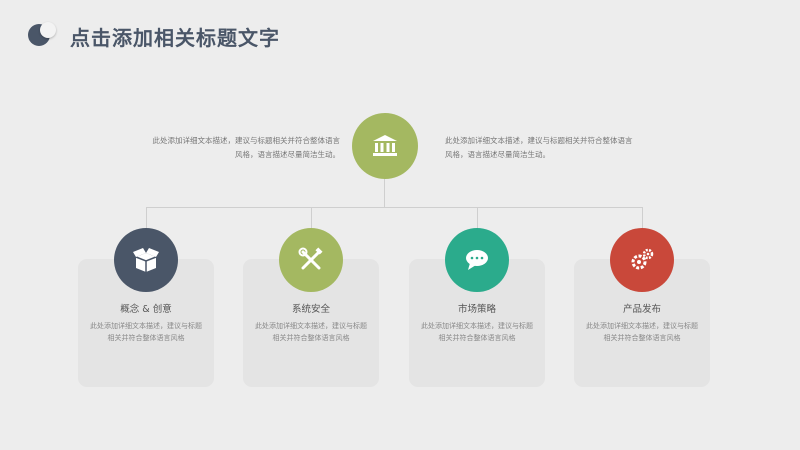 The height and width of the screenshot is (450, 800). I want to click on card-2-icon-circle, so click(311, 260).